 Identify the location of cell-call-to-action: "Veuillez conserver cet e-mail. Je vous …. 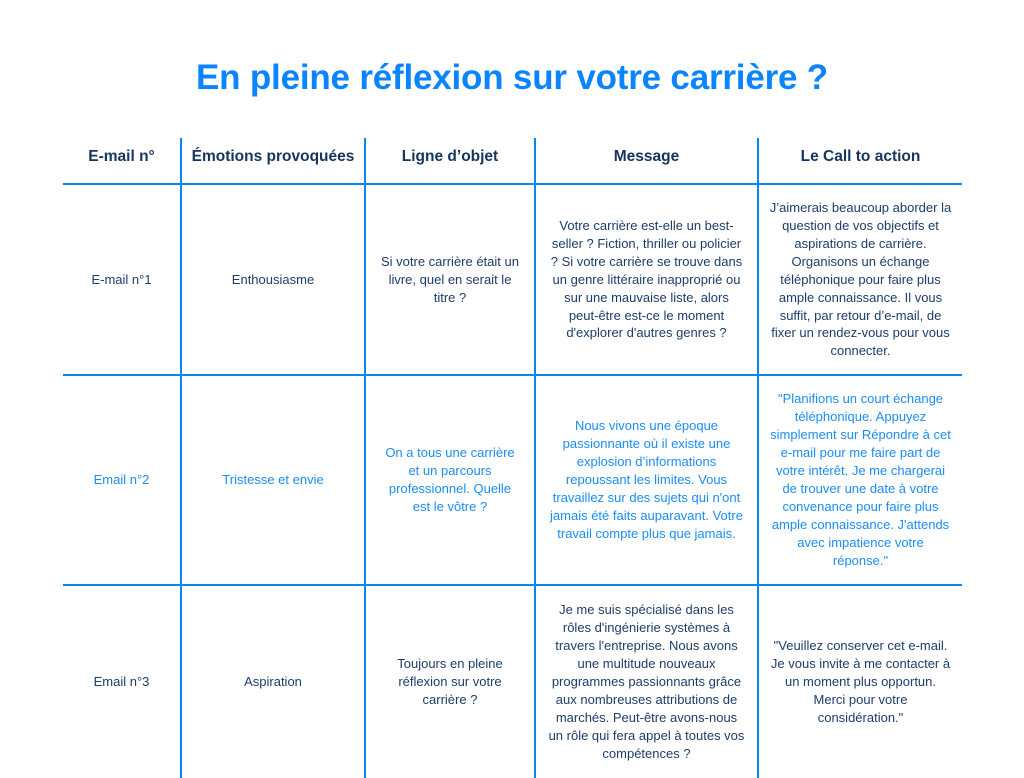
(860, 681).